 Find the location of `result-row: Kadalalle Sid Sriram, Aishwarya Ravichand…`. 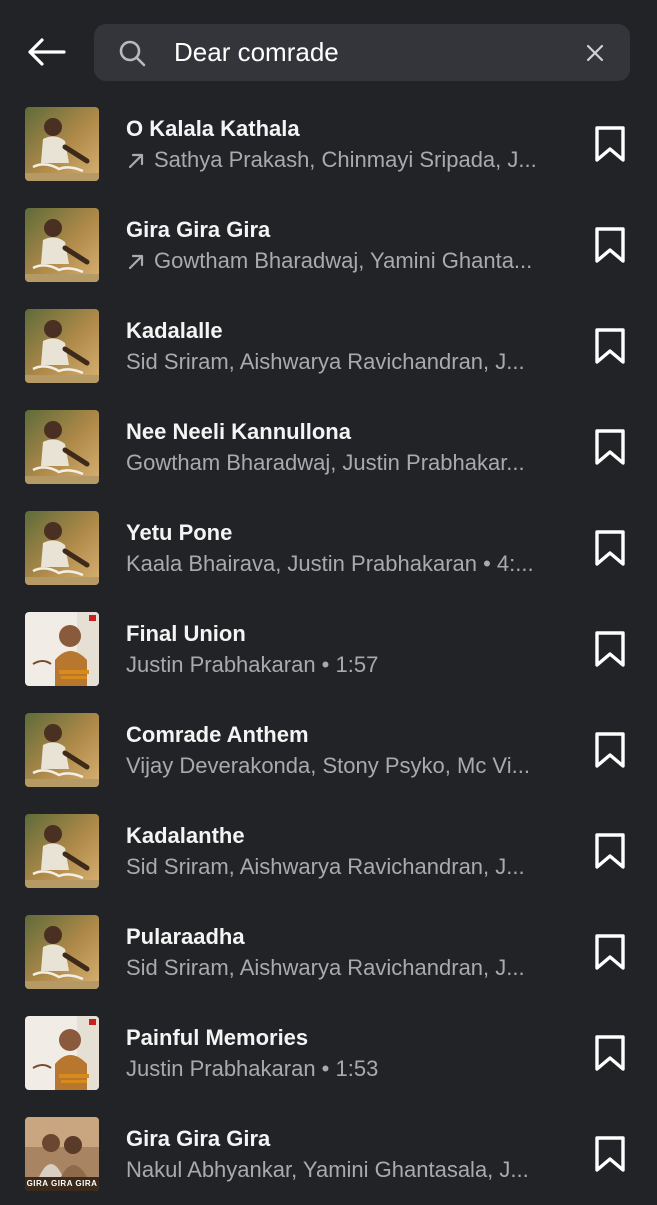

result-row: Kadalalle Sid Sriram, Aishwarya Ravichand… is located at coordinates (328, 346).